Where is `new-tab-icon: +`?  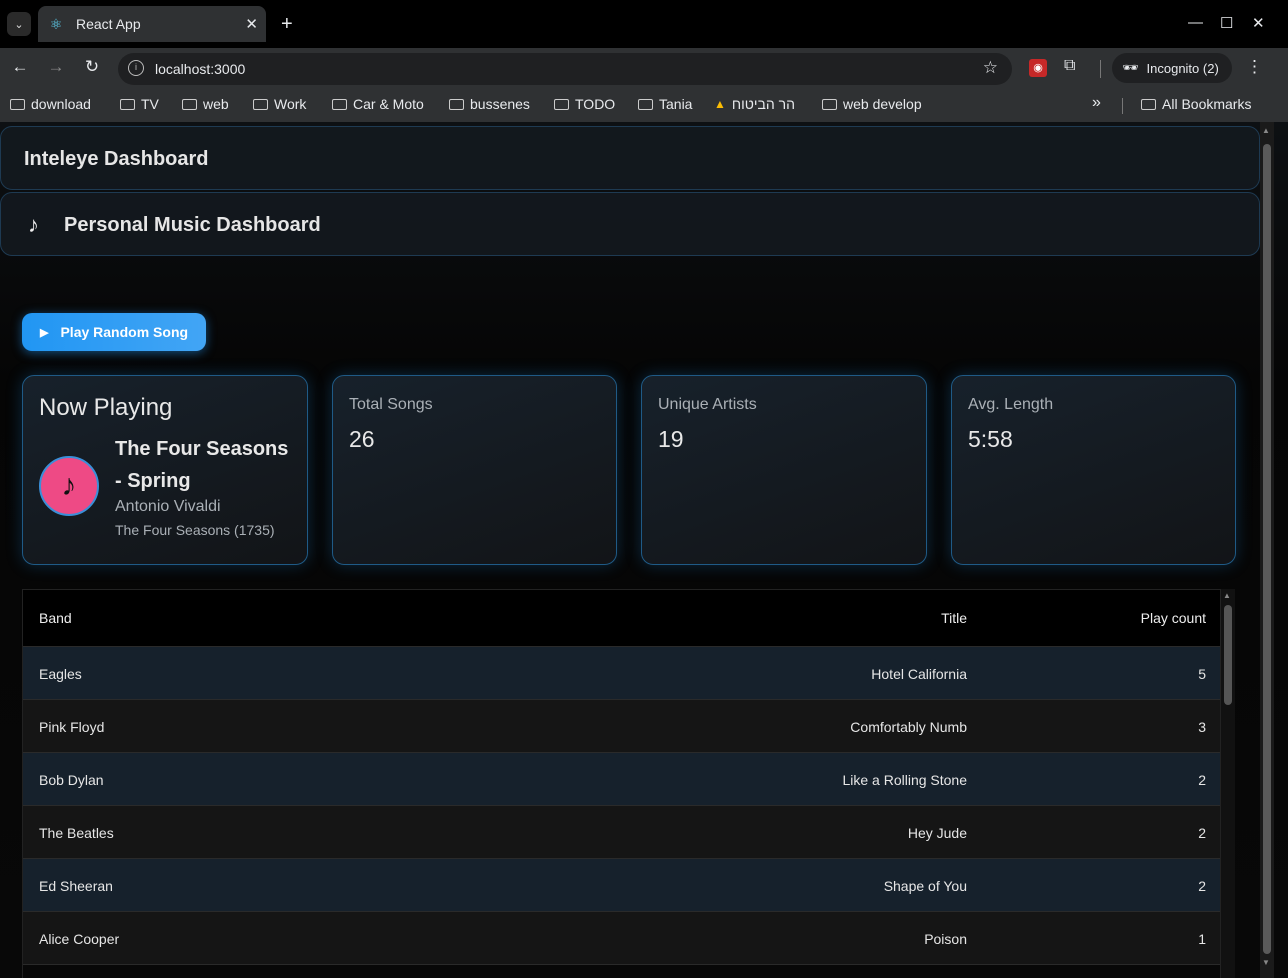 new-tab-icon: + is located at coordinates (287, 24).